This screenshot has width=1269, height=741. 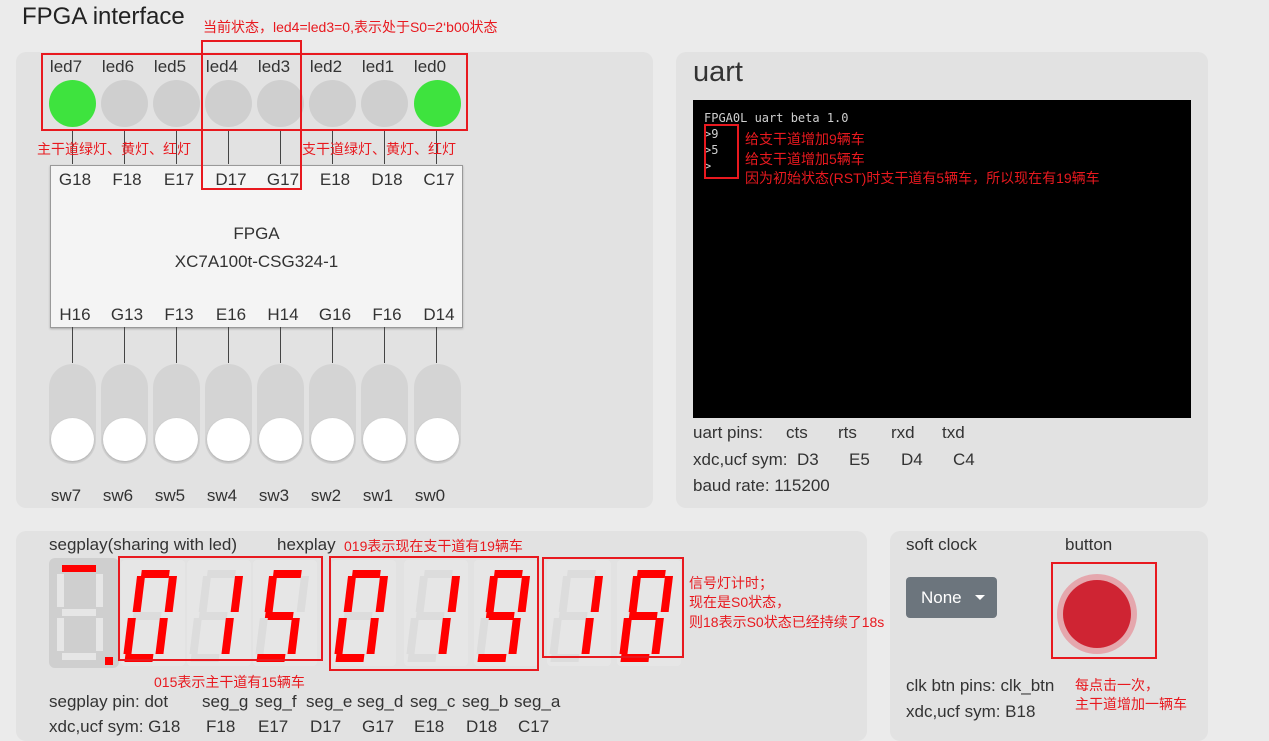 I want to click on switch-sw7, so click(x=72, y=414).